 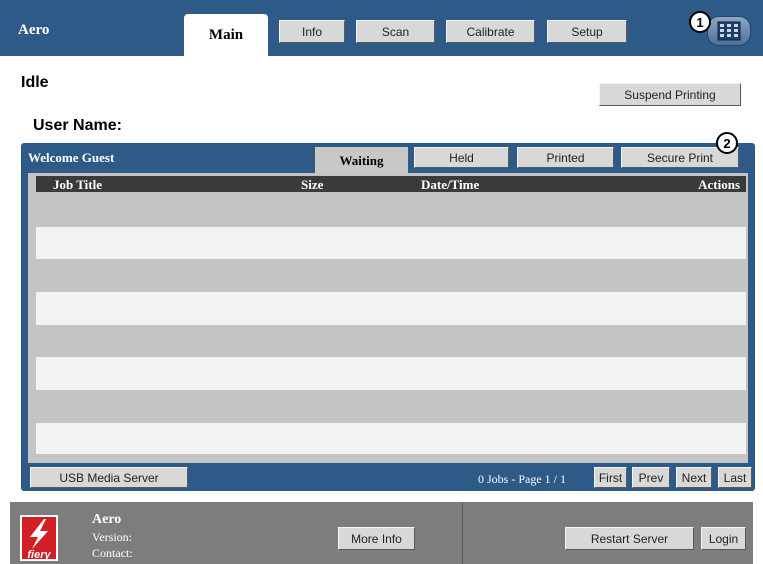 I want to click on prev-page-button: Prev, so click(x=651, y=477).